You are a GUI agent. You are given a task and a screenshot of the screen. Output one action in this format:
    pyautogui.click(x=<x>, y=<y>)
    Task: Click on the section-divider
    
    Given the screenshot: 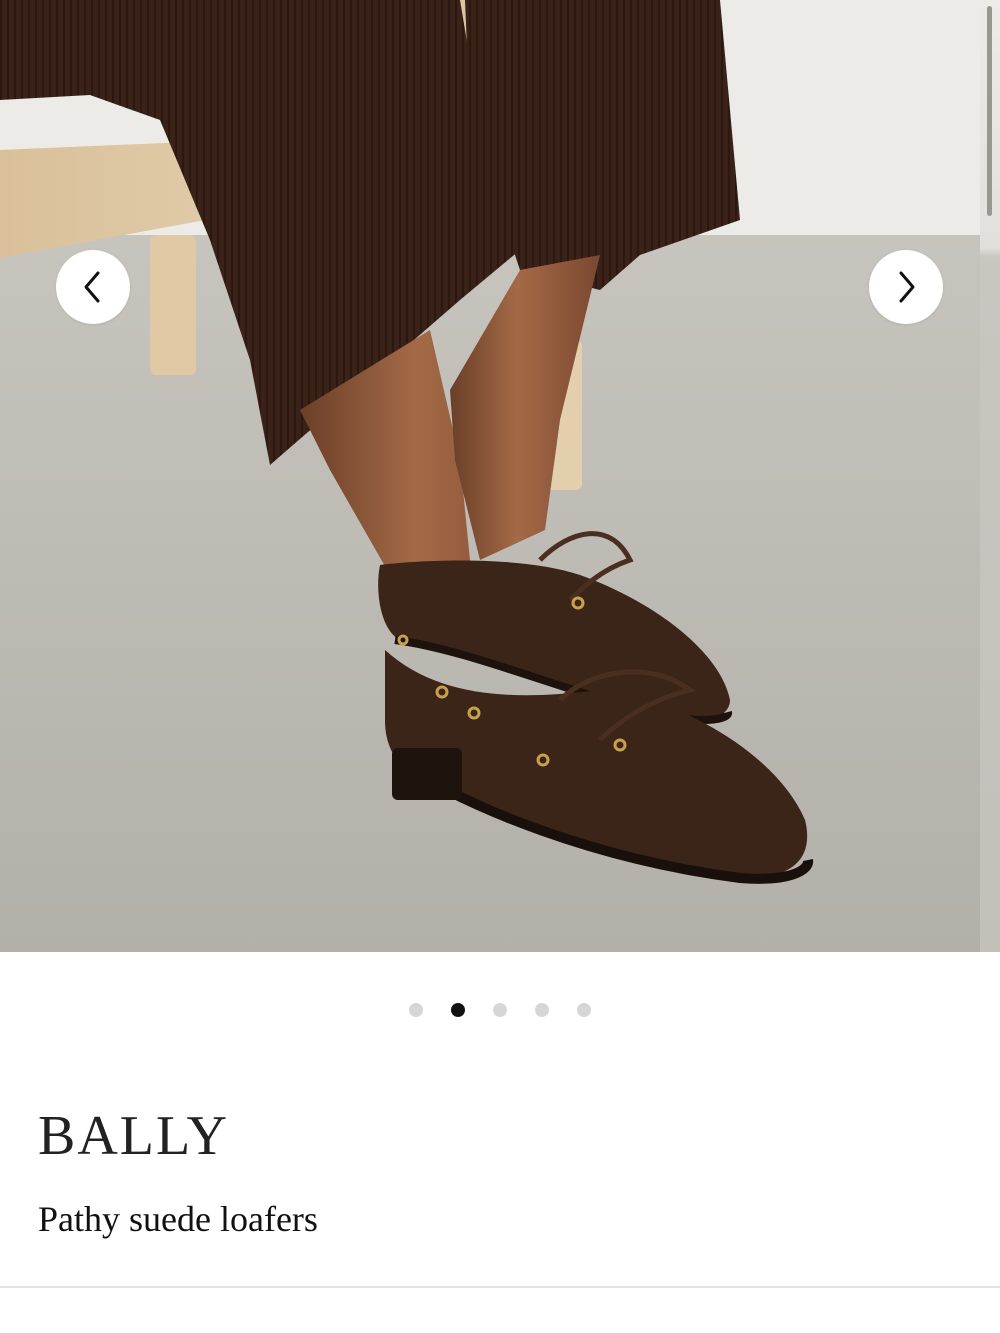 What is the action you would take?
    pyautogui.click(x=500, y=1287)
    